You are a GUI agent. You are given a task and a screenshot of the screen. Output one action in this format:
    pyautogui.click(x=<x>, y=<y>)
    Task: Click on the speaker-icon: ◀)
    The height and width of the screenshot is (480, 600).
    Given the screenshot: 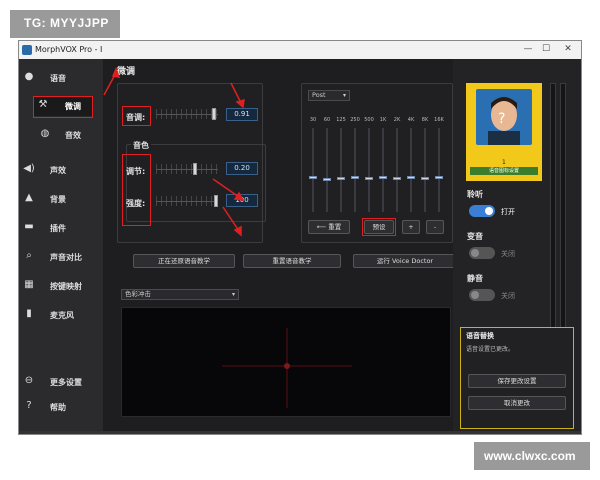 What is the action you would take?
    pyautogui.click(x=29, y=168)
    